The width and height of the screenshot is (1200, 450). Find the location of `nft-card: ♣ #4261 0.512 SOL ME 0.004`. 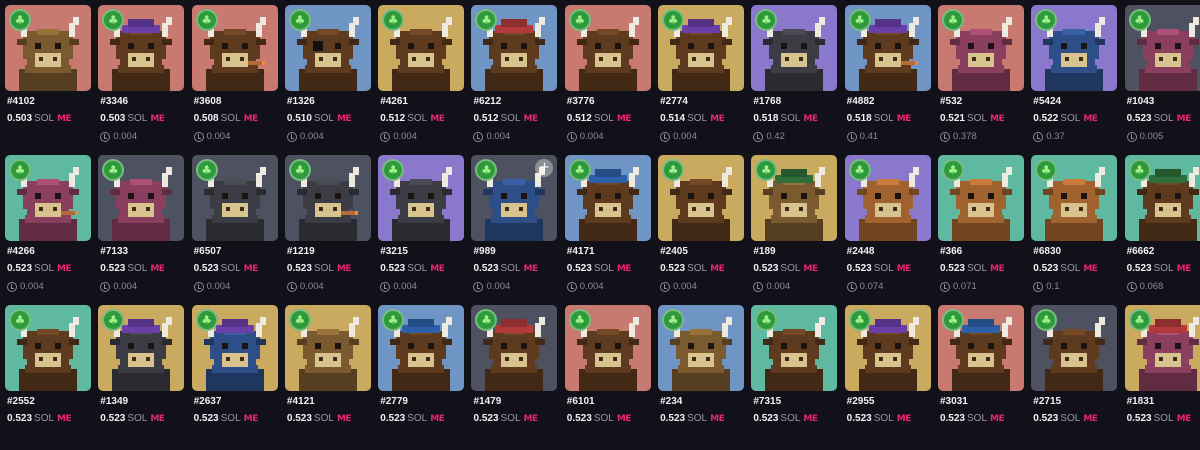

nft-card: ♣ #4261 0.512 SOL ME 0.004 is located at coordinates (421, 75).